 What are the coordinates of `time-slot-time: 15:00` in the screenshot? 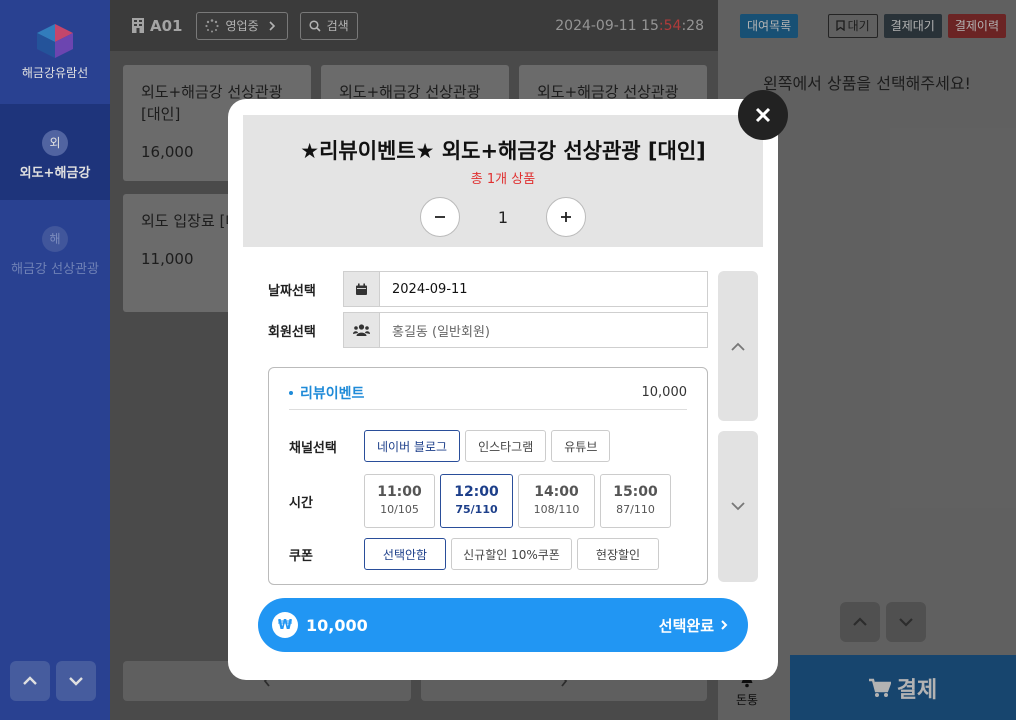 It's located at (635, 492).